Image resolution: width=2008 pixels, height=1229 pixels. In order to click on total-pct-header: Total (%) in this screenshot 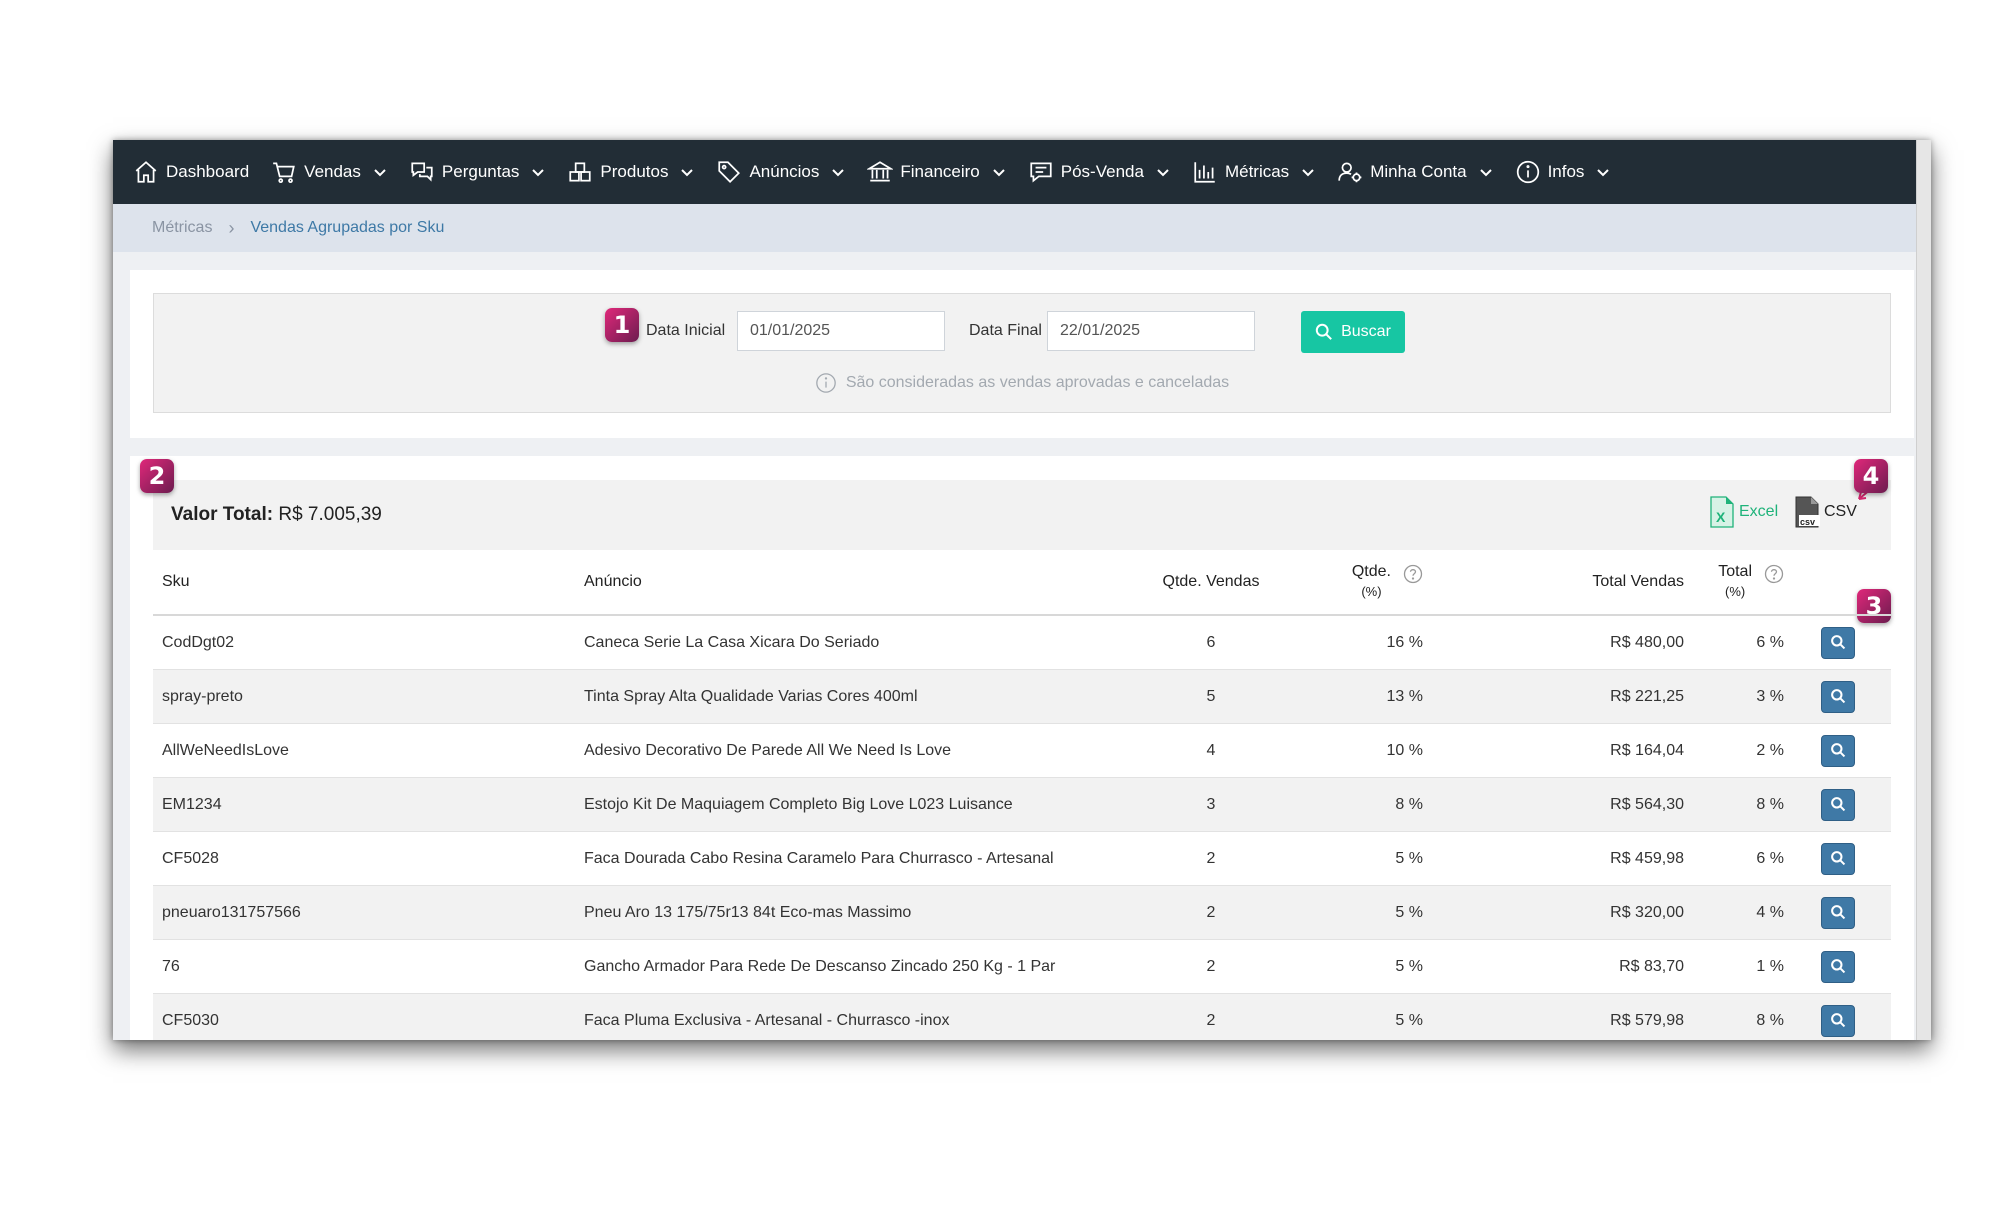, I will do `click(1751, 582)`.